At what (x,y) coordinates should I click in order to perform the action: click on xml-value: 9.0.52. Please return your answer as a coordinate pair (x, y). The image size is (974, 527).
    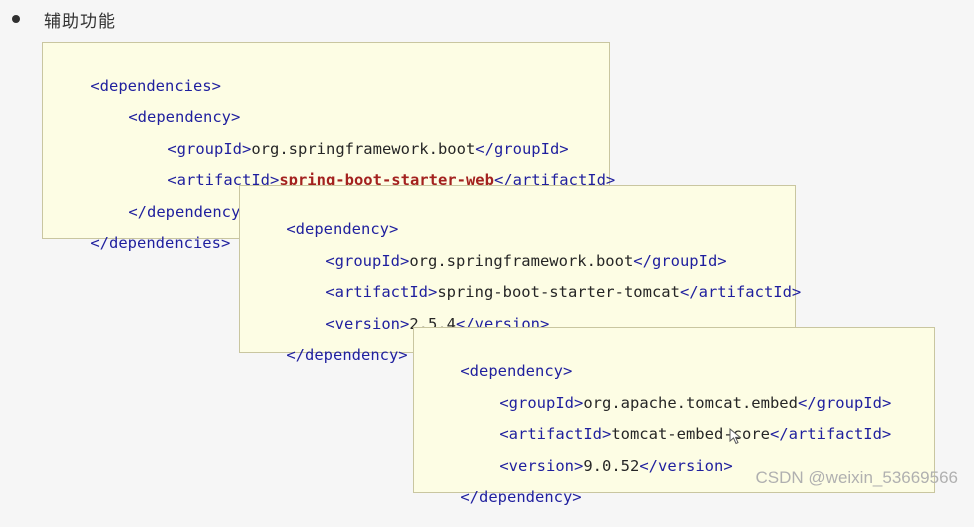
    Looking at the image, I should click on (611, 466).